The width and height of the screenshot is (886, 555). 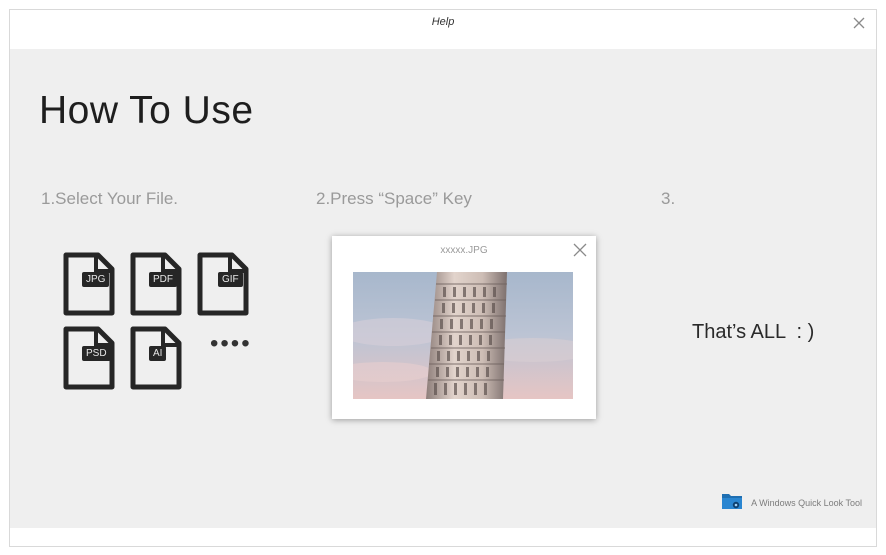 I want to click on brand-text: A Windows Quick Look Tool, so click(x=806, y=503).